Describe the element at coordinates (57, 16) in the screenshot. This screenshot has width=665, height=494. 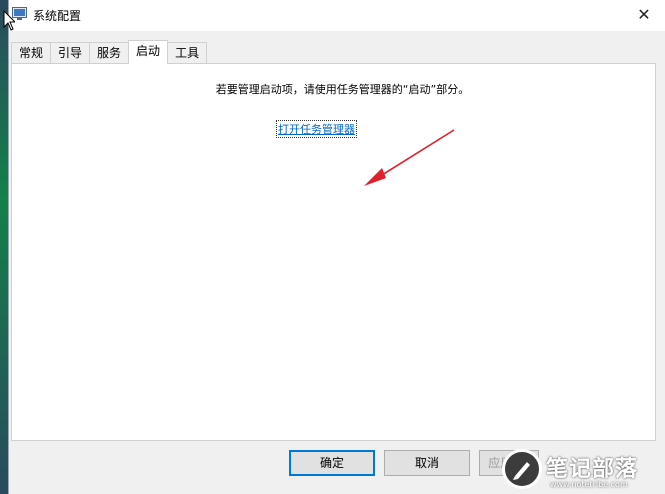
I see `window-title: 系统配置` at that location.